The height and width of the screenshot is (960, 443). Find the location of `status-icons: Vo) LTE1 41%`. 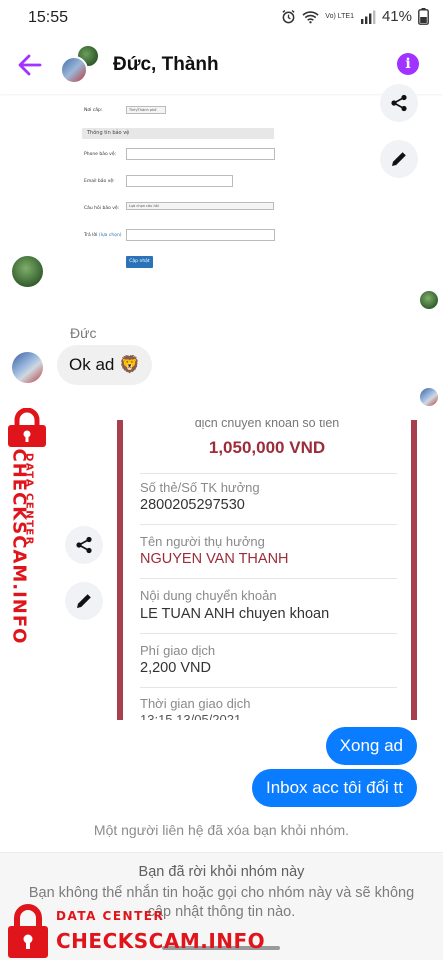

status-icons: Vo) LTE1 41% is located at coordinates (355, 16).